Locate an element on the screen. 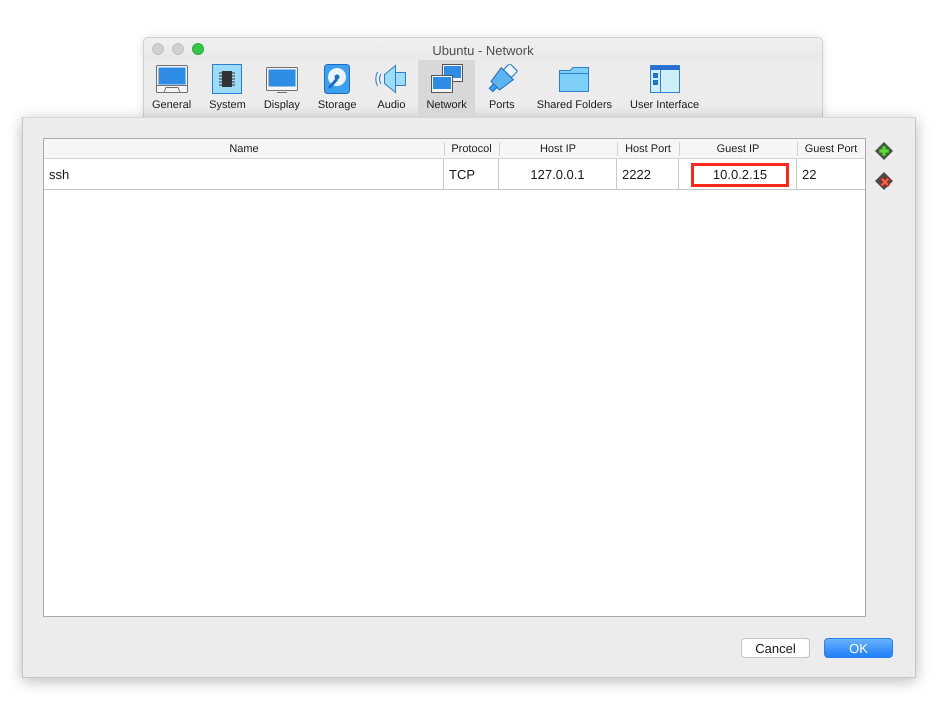  table-cell: ssh is located at coordinates (244, 174).